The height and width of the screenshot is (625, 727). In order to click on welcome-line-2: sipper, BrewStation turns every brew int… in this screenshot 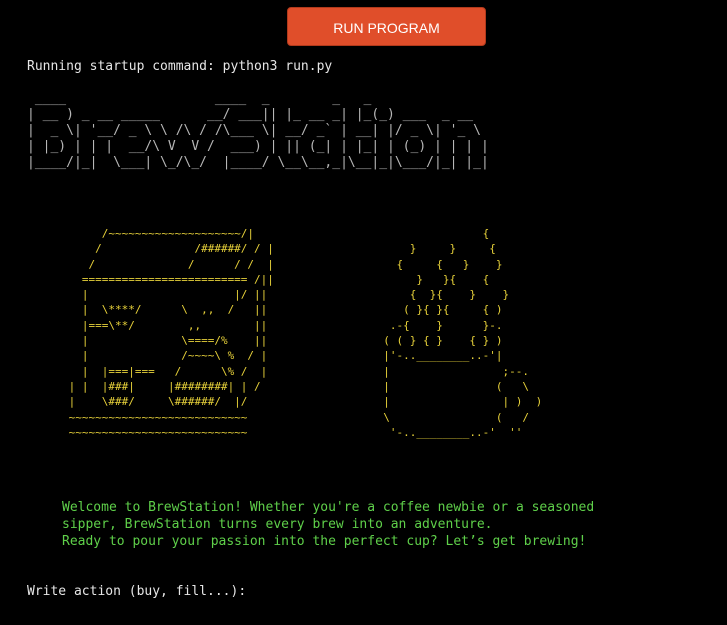, I will do `click(277, 524)`.